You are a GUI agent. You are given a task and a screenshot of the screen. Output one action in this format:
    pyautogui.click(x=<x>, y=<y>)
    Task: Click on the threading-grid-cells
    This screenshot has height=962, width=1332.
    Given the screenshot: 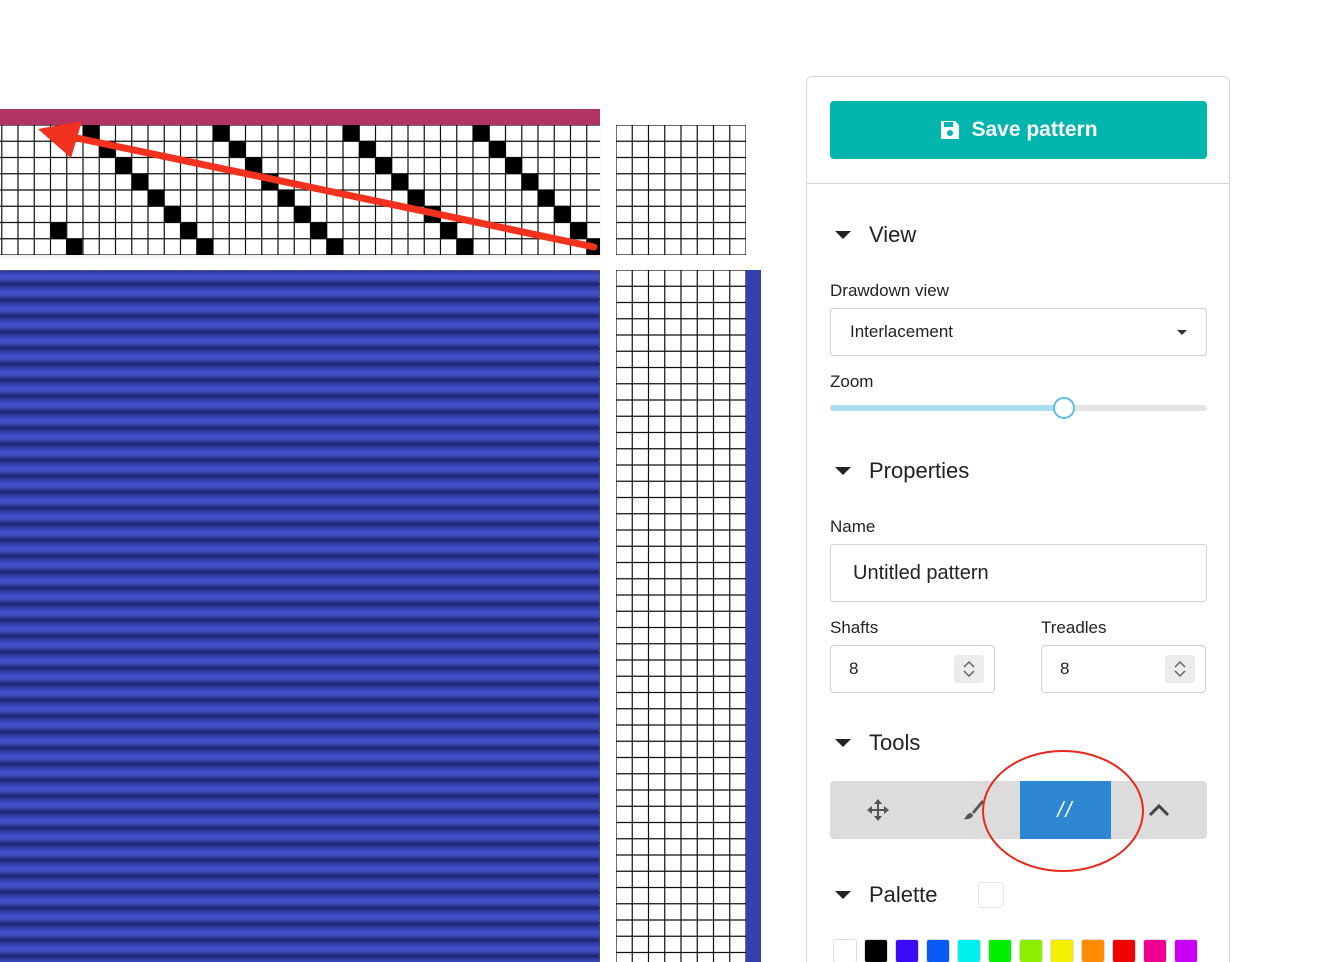 What is the action you would take?
    pyautogui.click(x=301, y=190)
    